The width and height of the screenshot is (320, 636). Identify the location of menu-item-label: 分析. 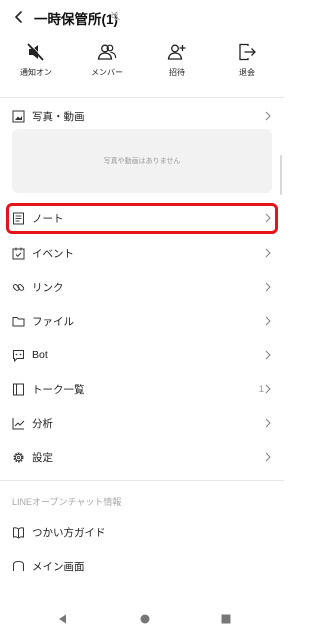
(42, 423).